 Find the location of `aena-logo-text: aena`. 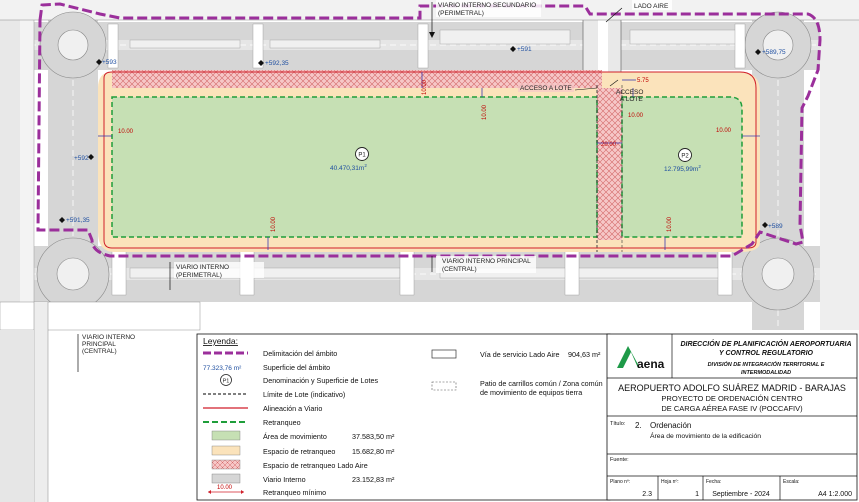

aena-logo-text: aena is located at coordinates (651, 364).